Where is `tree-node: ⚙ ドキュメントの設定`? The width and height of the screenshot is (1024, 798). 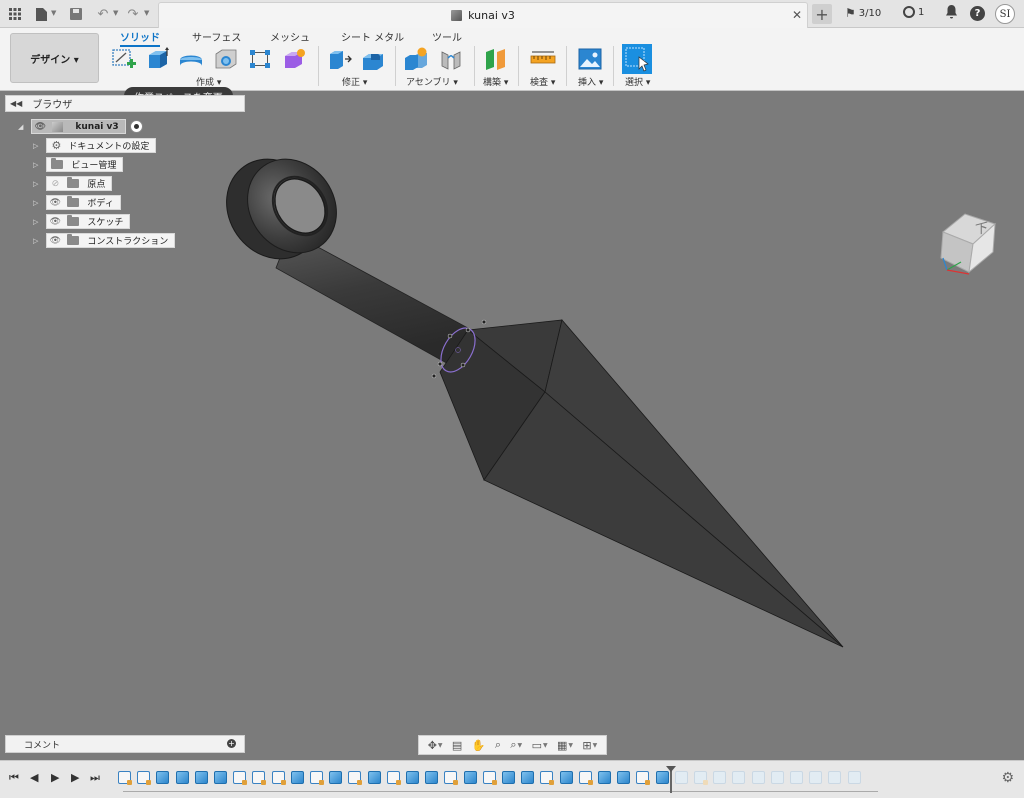
tree-node: ⚙ ドキュメントの設定 is located at coordinates (101, 145).